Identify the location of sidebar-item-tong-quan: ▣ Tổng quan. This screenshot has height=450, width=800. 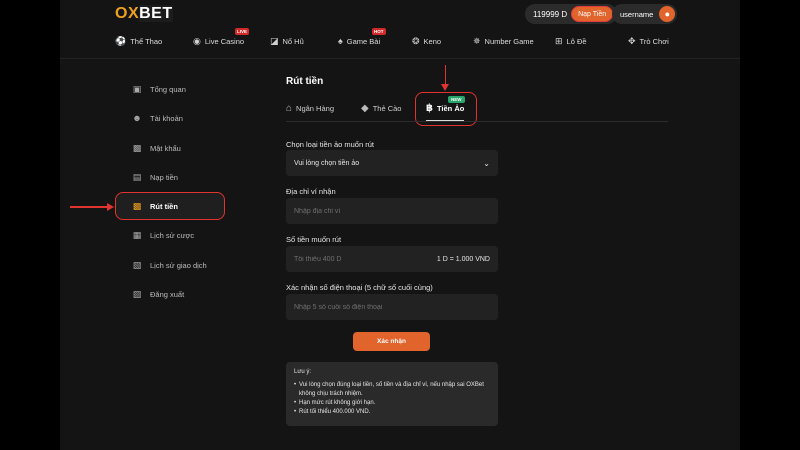
(159, 89).